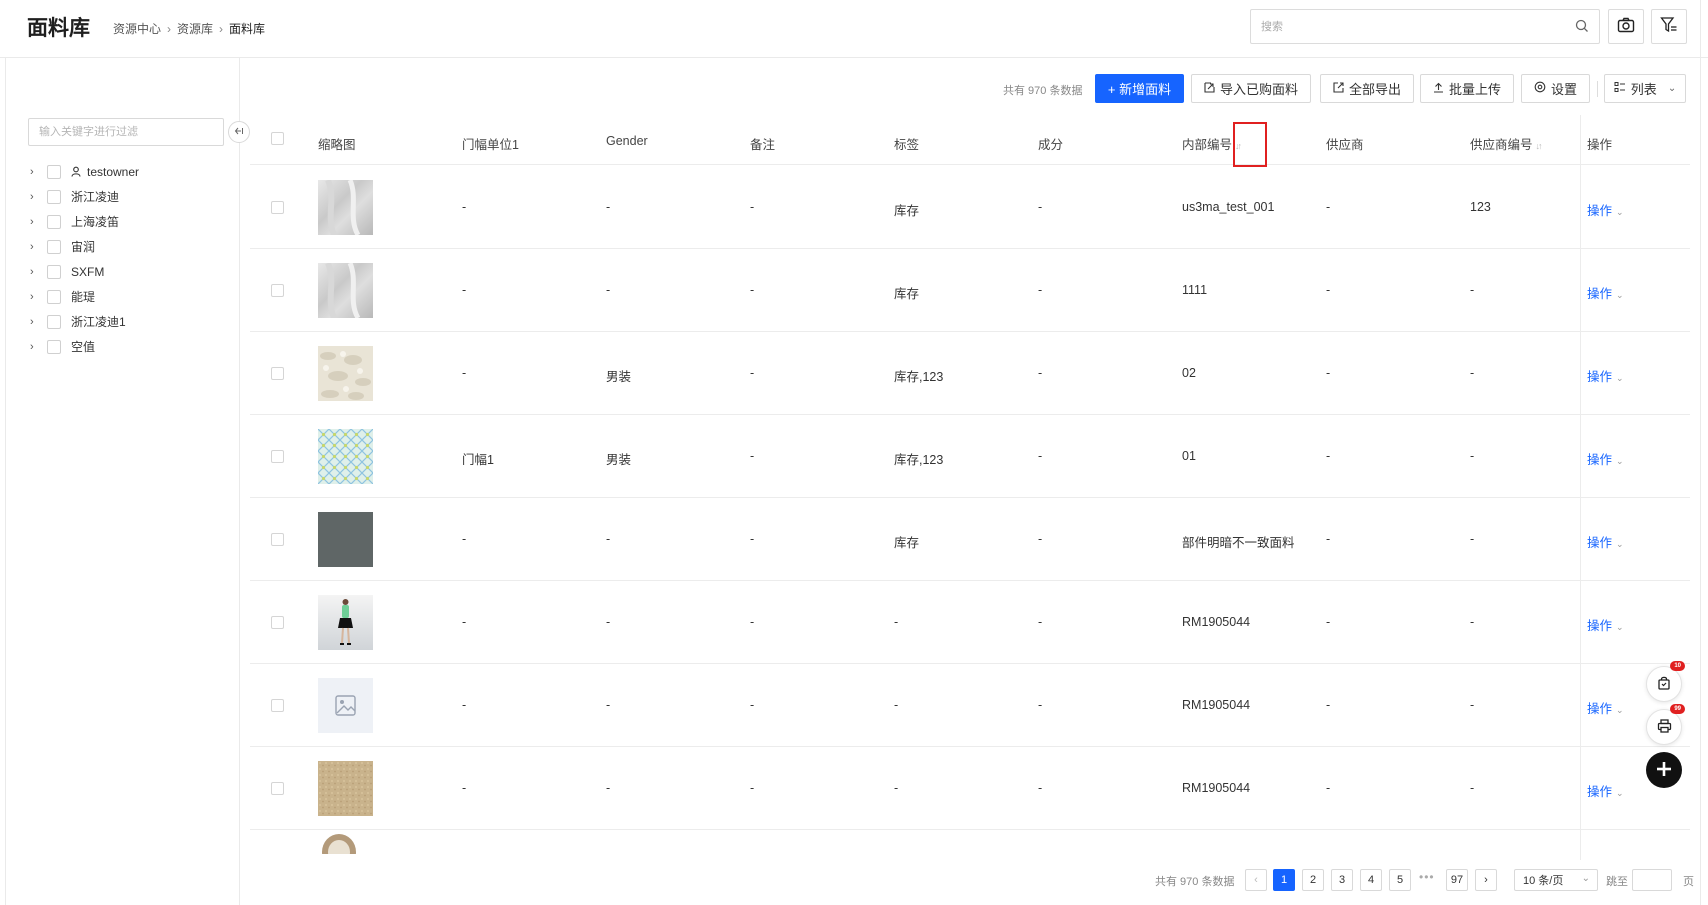  Describe the element at coordinates (1677, 709) in the screenshot. I see `print-badge: 99` at that location.